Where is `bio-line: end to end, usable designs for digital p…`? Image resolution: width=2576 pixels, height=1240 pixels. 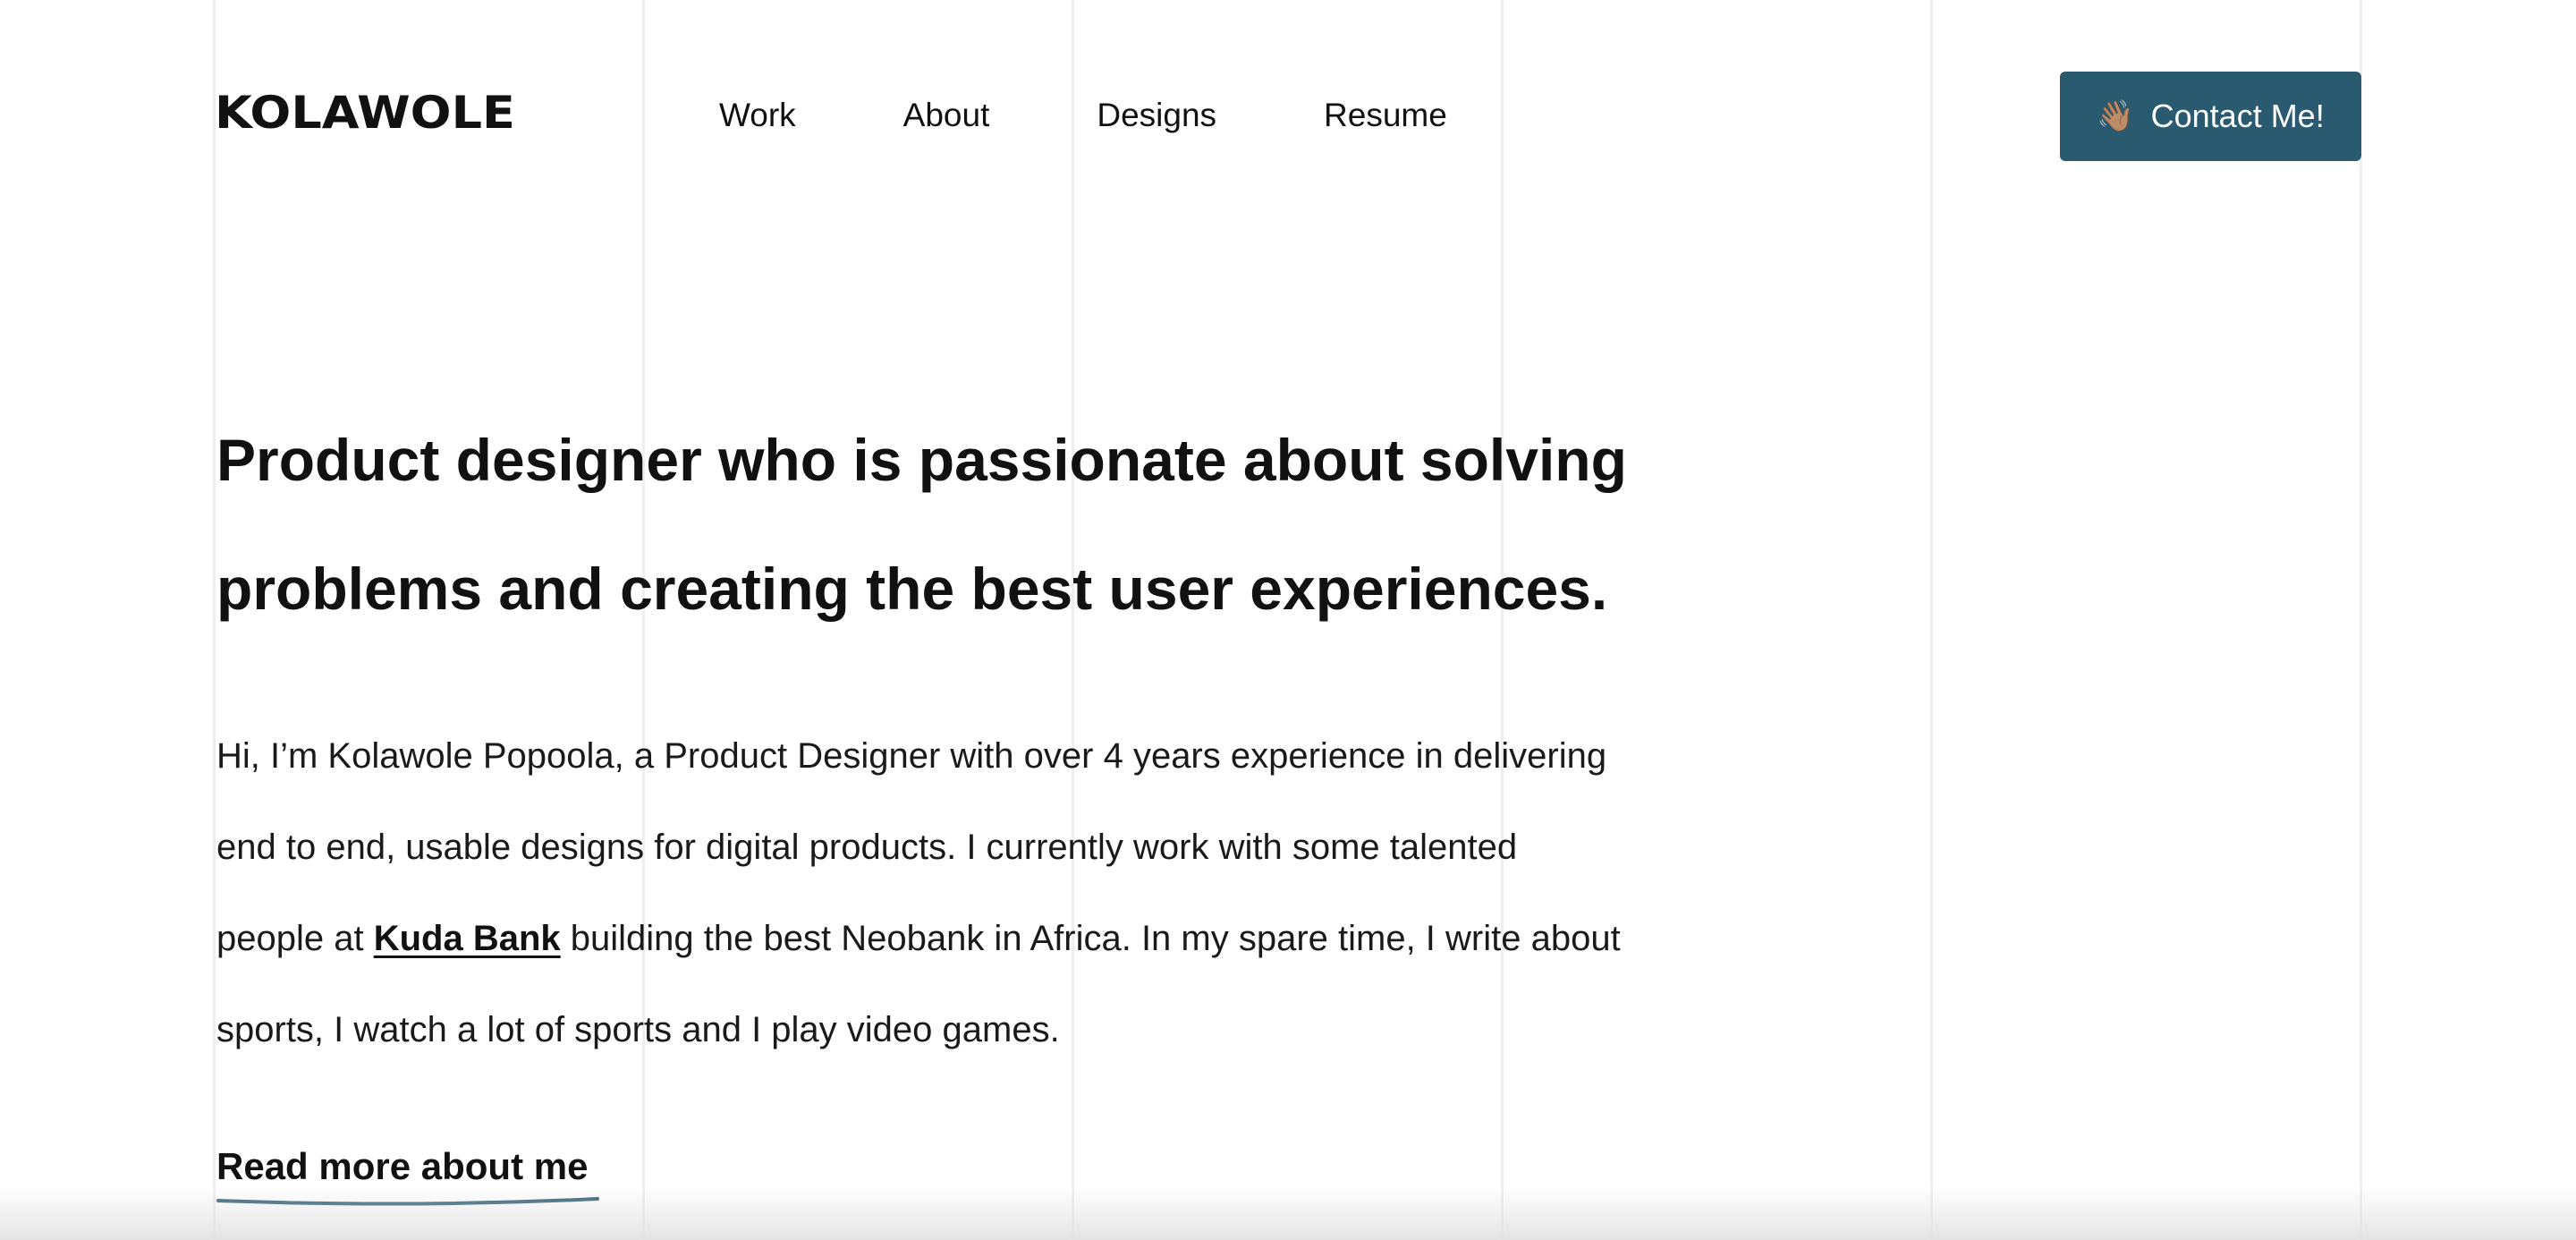
bio-line: end to end, usable designs for digital p… is located at coordinates (867, 847).